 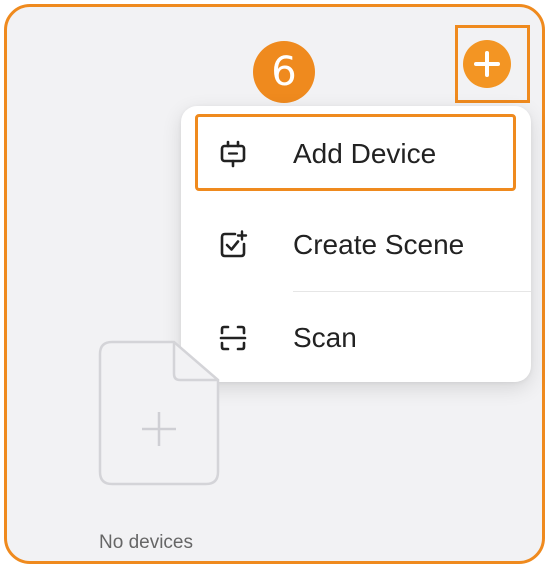 I want to click on add-device-highlight, so click(x=355, y=152).